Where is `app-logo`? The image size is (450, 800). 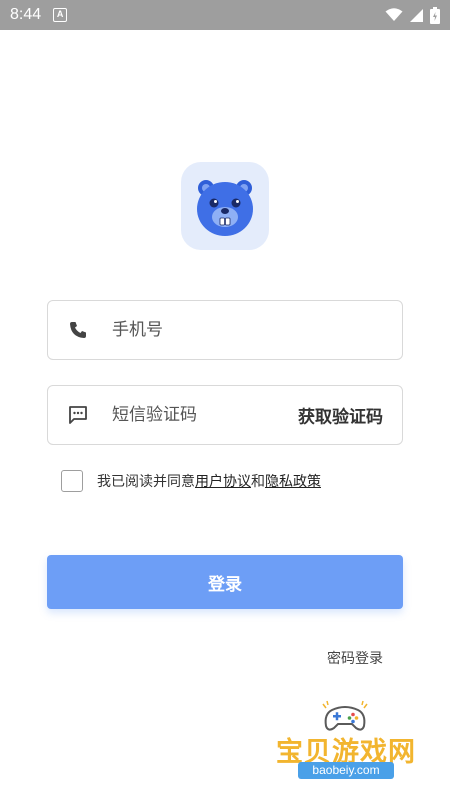
app-logo is located at coordinates (225, 206).